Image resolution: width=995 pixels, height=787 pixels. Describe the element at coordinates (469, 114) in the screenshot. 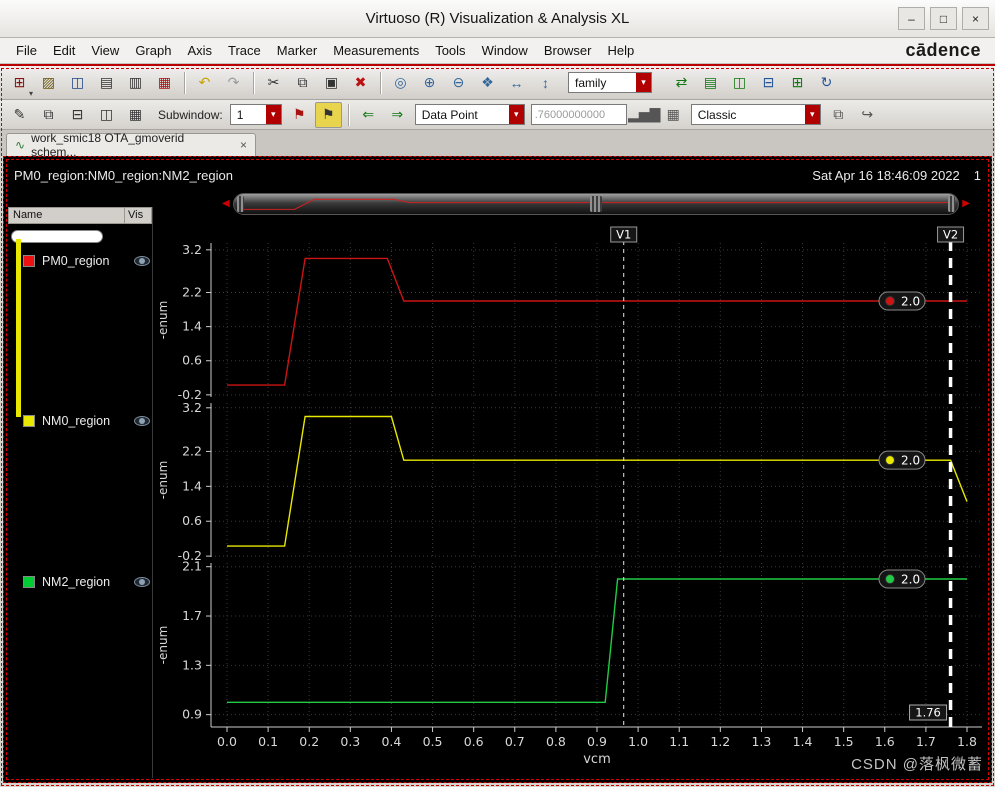

I see `mouse-mode-dropdown: Data Point ▾` at that location.